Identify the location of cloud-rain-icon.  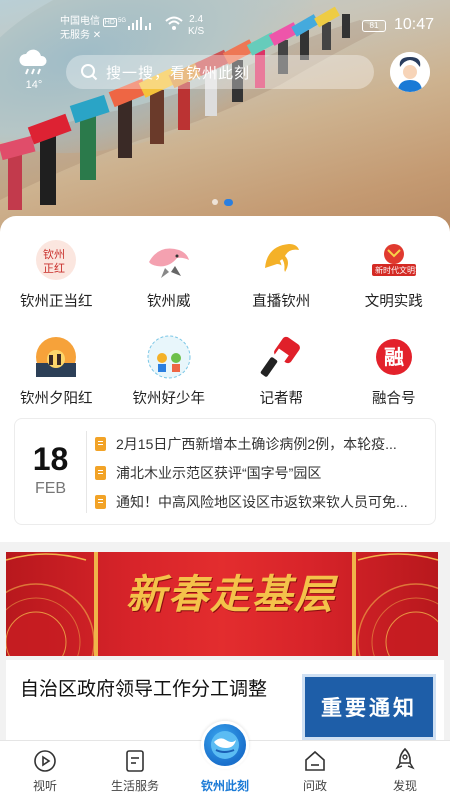
(33, 62).